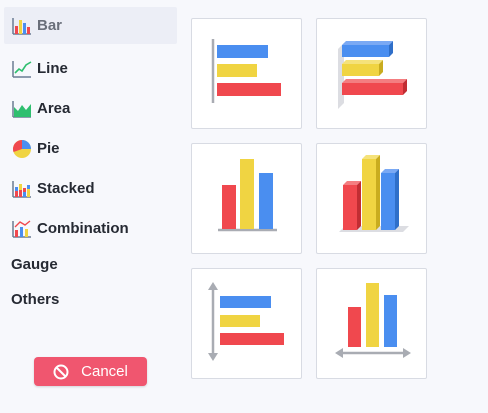 The height and width of the screenshot is (413, 488). I want to click on cancel-icon, so click(61, 371).